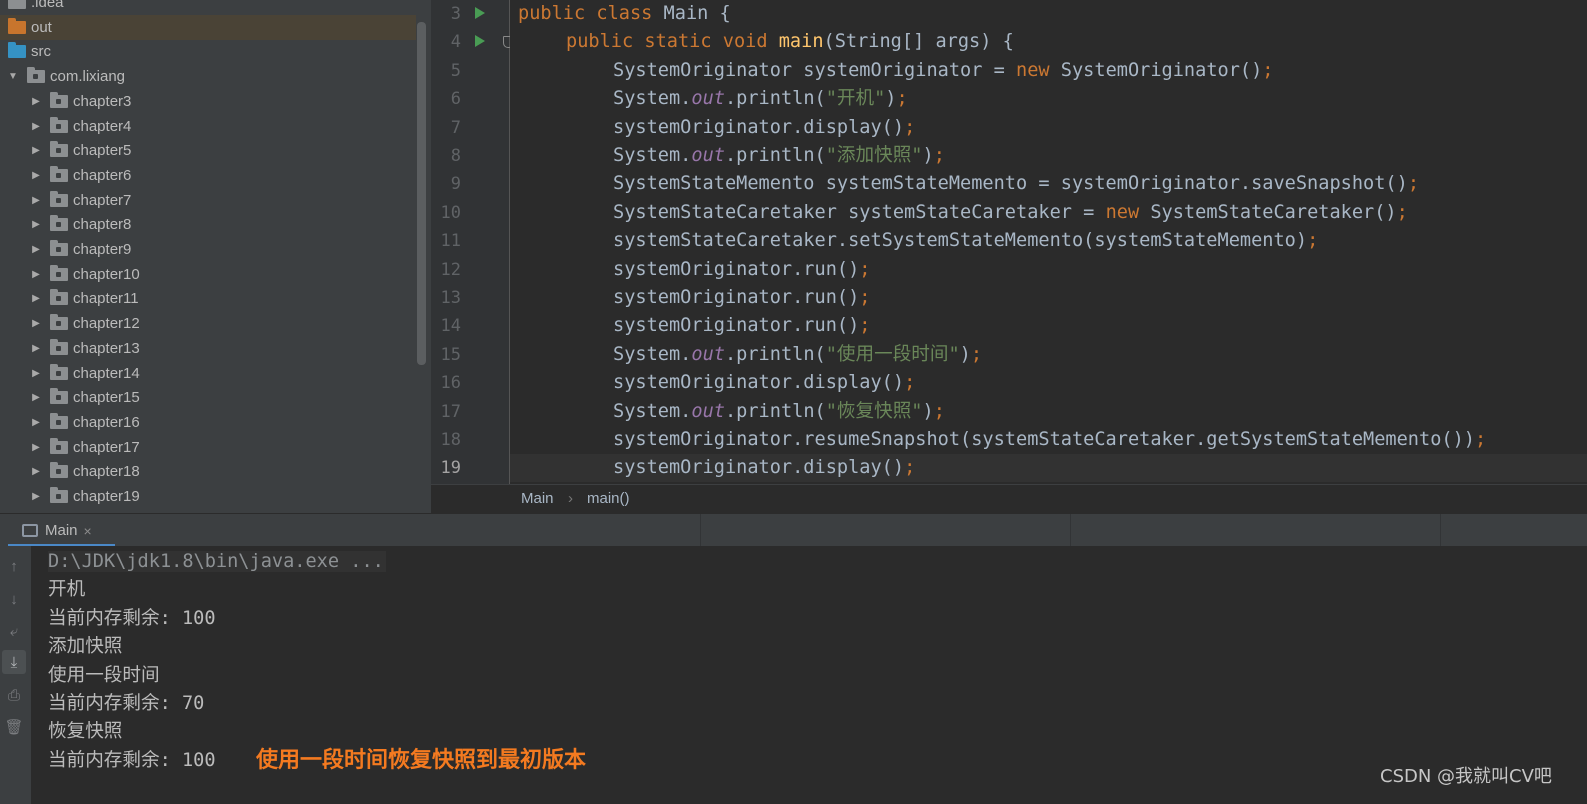  What do you see at coordinates (208, 323) in the screenshot?
I see `tree-item-chapter: ▶ chapter12` at bounding box center [208, 323].